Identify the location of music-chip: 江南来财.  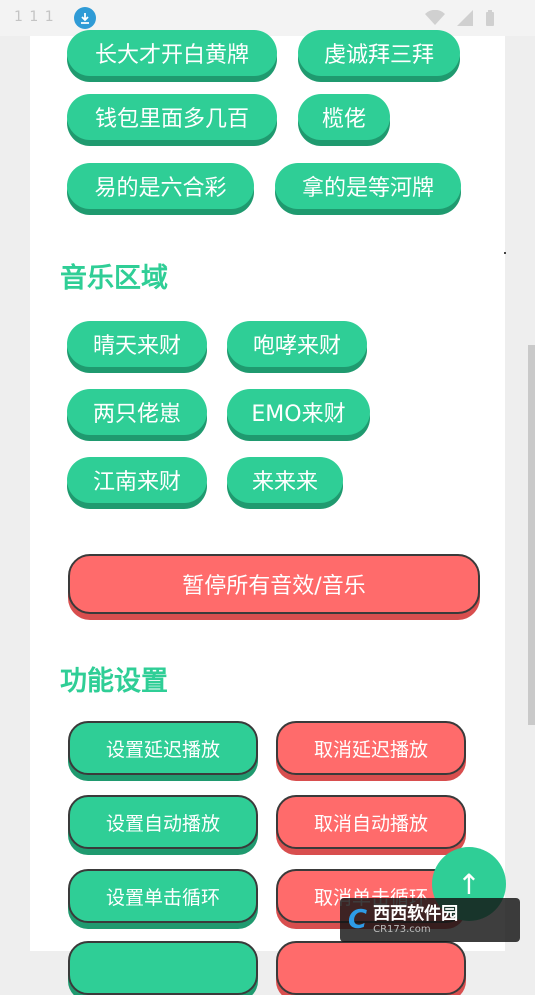
(137, 480).